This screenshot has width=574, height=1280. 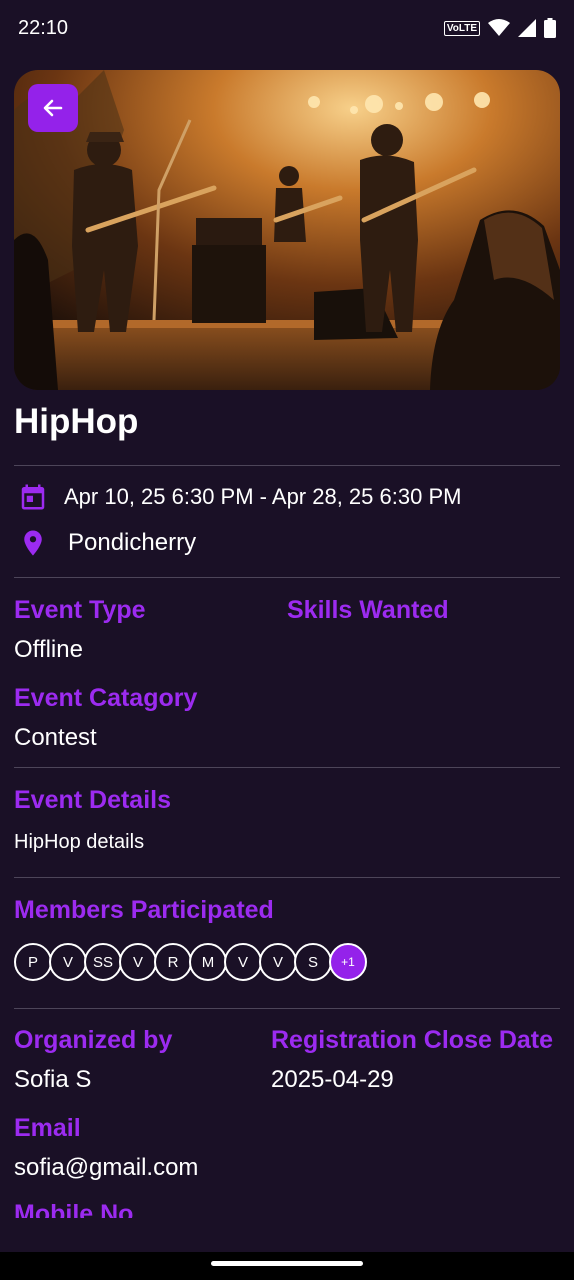 What do you see at coordinates (33, 497) in the screenshot?
I see `calendar-icon` at bounding box center [33, 497].